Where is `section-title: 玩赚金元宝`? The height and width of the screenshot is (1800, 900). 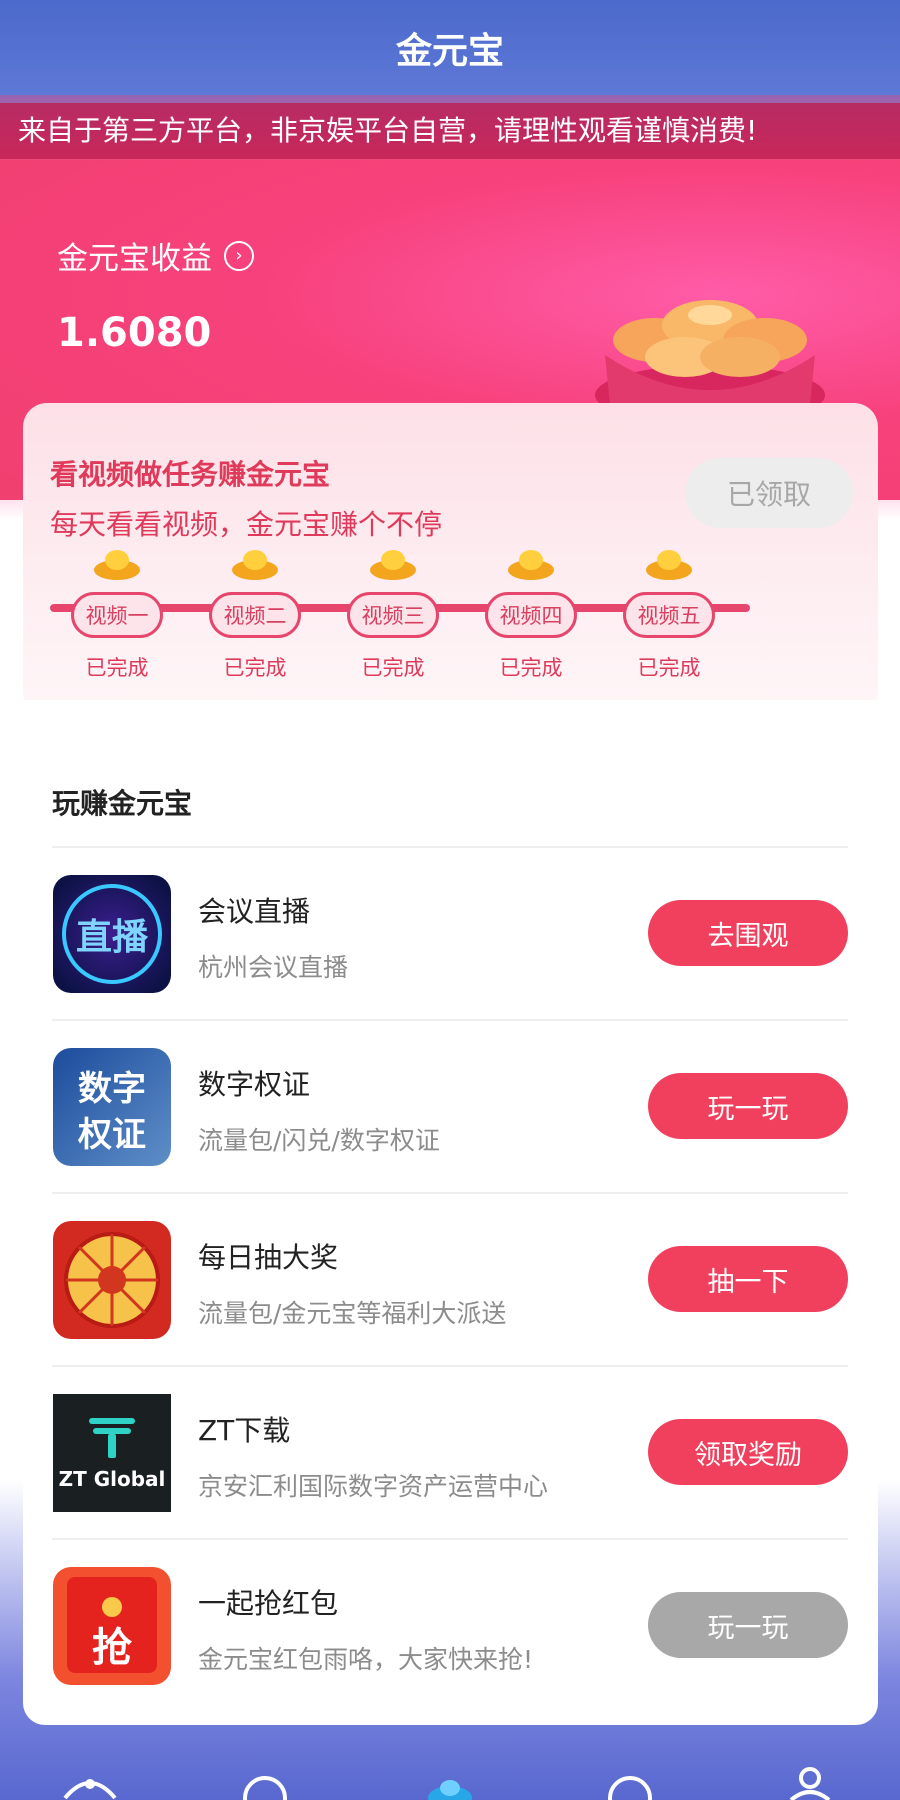 section-title: 玩赚金元宝 is located at coordinates (122, 803).